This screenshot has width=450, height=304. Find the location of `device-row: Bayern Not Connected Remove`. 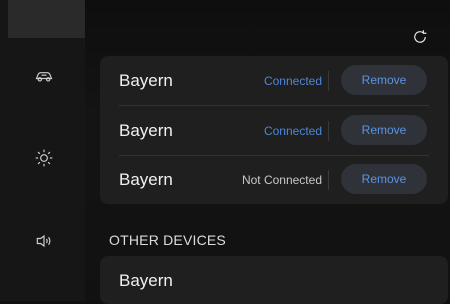

device-row: Bayern Not Connected Remove is located at coordinates (274, 179).